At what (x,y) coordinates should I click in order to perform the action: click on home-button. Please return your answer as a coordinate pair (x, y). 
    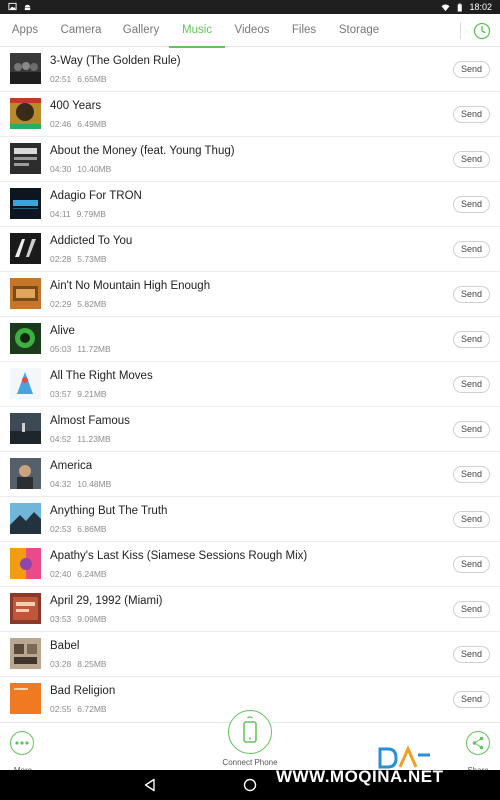
    Looking at the image, I should click on (250, 785).